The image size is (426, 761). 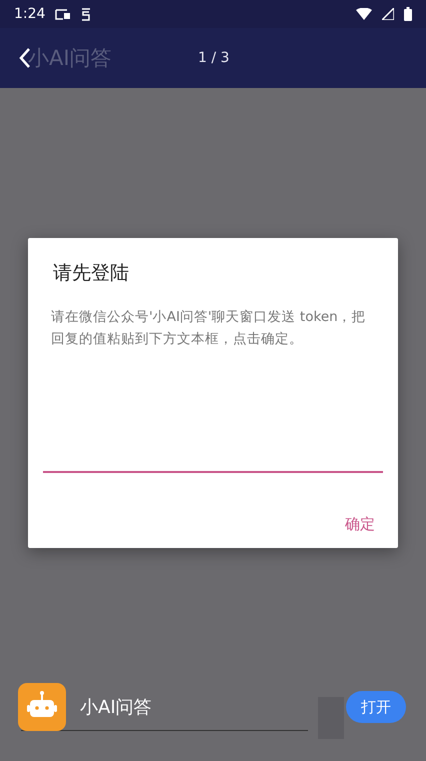 I want to click on signal-icon, so click(x=388, y=14).